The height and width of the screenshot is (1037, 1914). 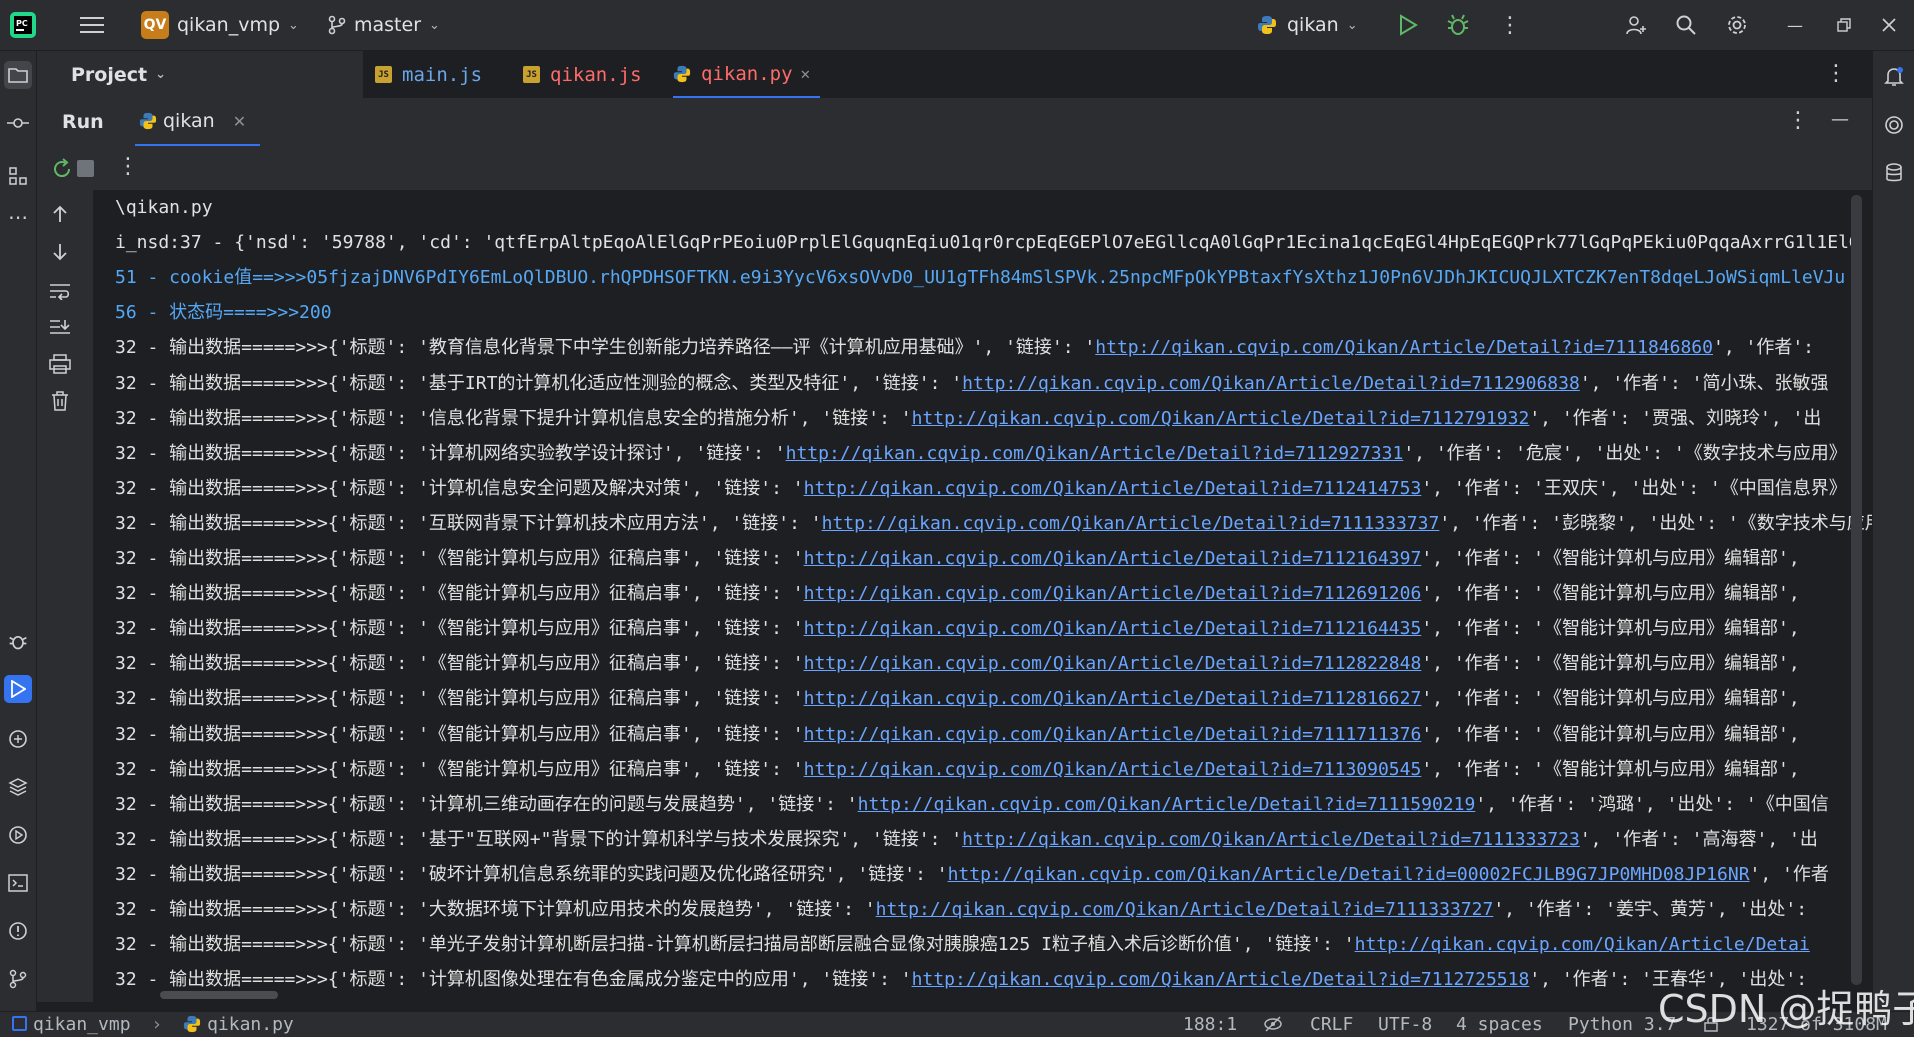 What do you see at coordinates (442, 74) in the screenshot?
I see `tab-label: main.js` at bounding box center [442, 74].